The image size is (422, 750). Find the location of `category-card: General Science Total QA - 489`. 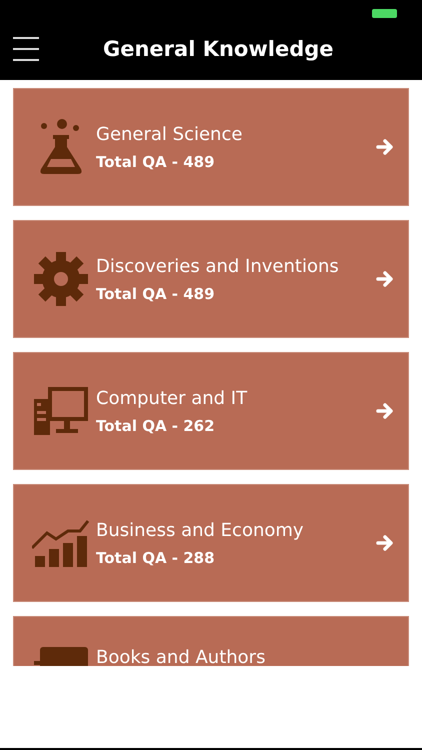

category-card: General Science Total QA - 489 is located at coordinates (211, 147).